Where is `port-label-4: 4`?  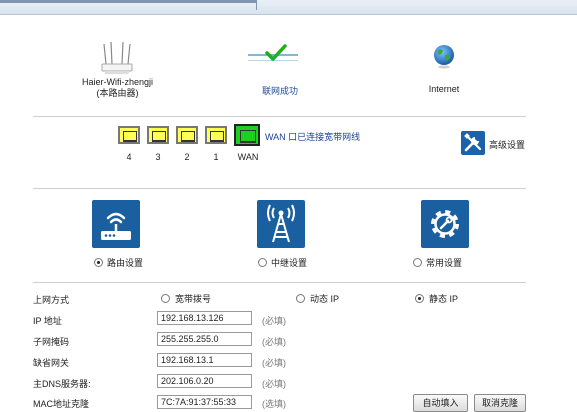
port-label-4: 4 is located at coordinates (129, 157).